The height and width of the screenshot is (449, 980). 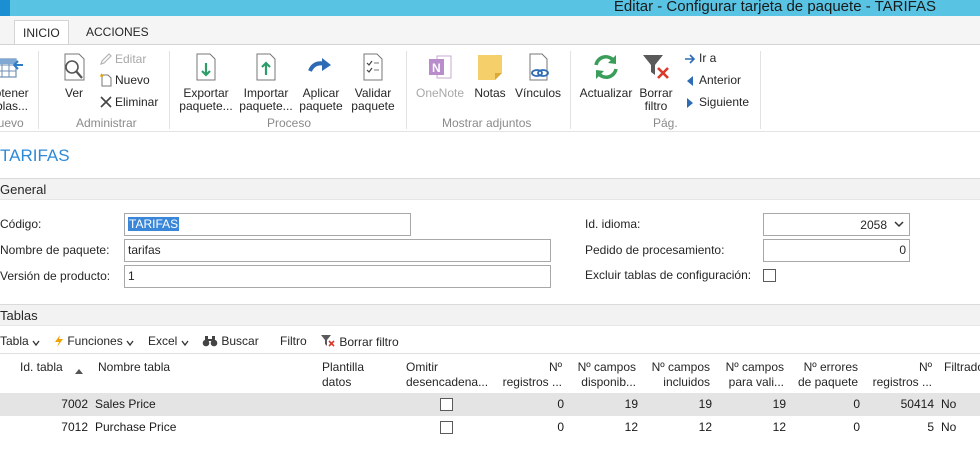 What do you see at coordinates (293, 341) in the screenshot?
I see `filter-button: Filtro` at bounding box center [293, 341].